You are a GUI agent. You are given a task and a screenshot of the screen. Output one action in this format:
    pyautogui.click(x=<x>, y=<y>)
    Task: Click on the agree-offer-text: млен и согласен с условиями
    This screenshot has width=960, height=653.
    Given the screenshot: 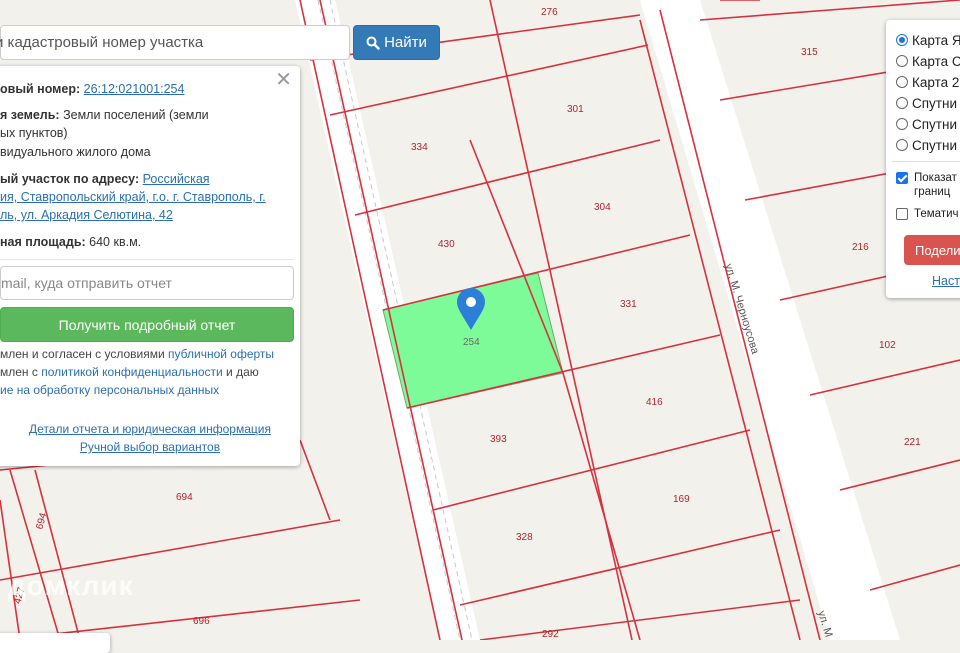 What is the action you would take?
    pyautogui.click(x=84, y=354)
    